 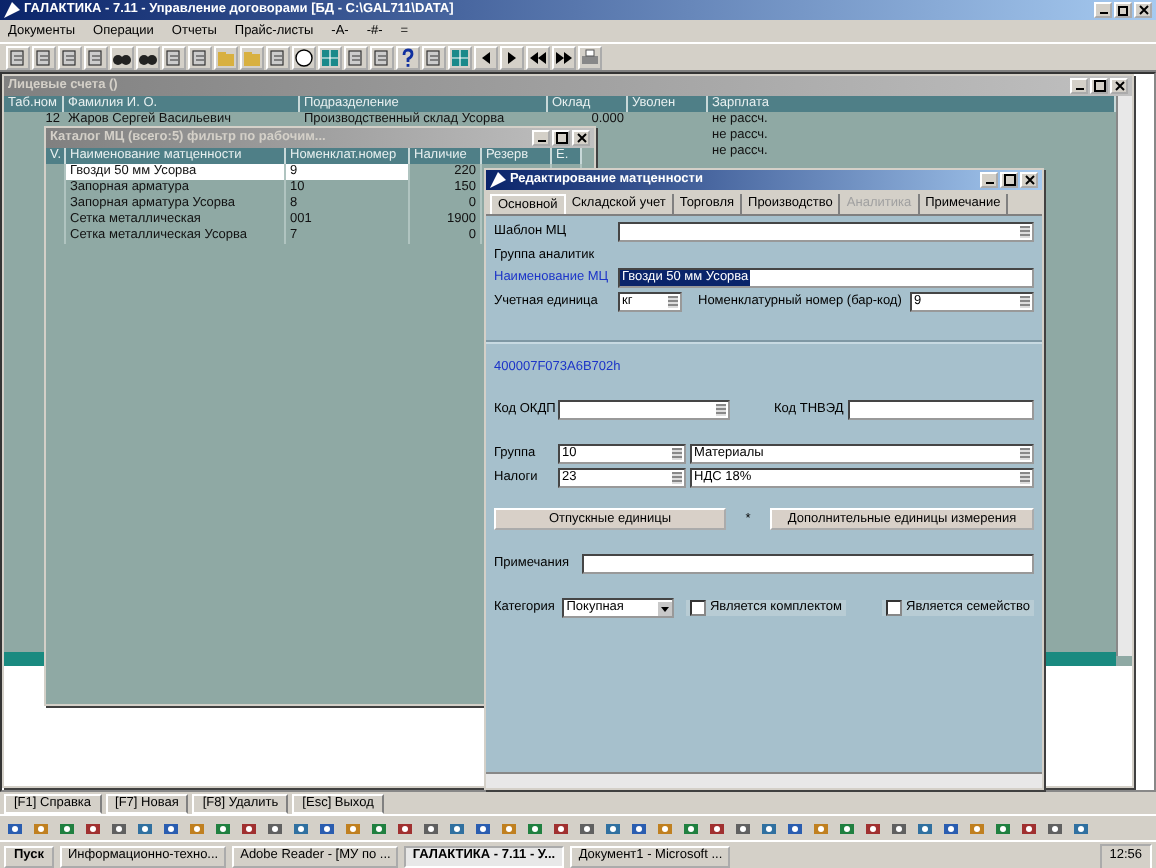 I want to click on tnved-field, so click(x=940, y=410).